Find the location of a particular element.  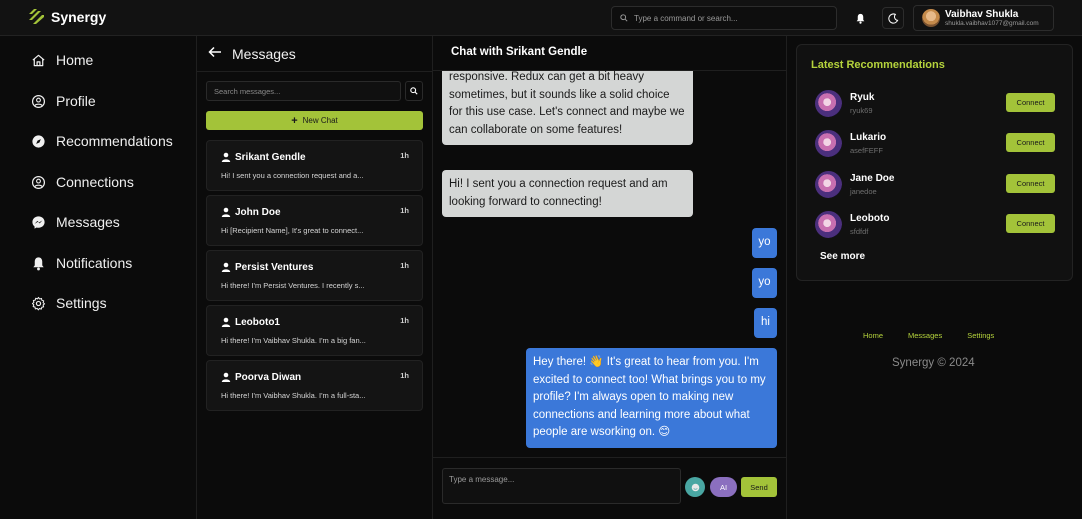

sidebar-item-label: Messages is located at coordinates (88, 222).